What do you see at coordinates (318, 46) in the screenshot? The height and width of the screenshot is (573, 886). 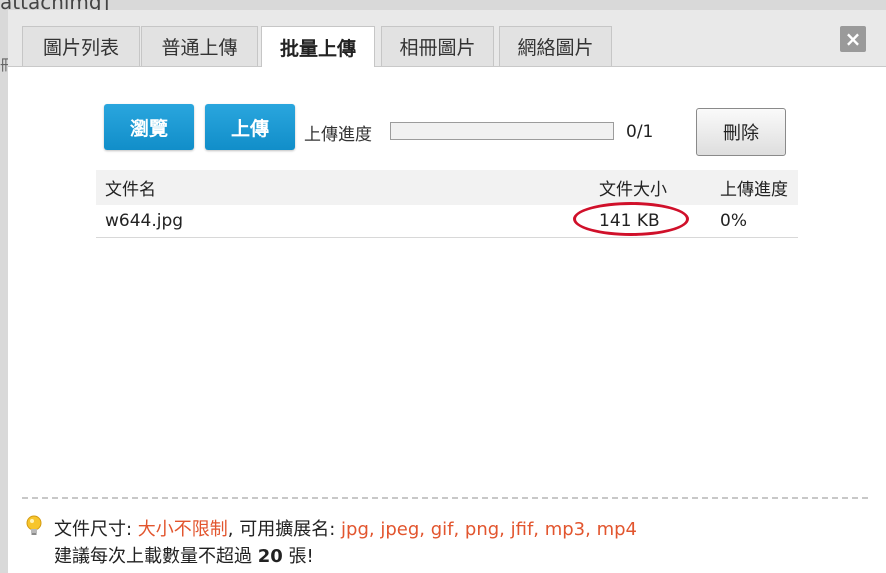 I see `tab-batch-upload: 批量上傳` at bounding box center [318, 46].